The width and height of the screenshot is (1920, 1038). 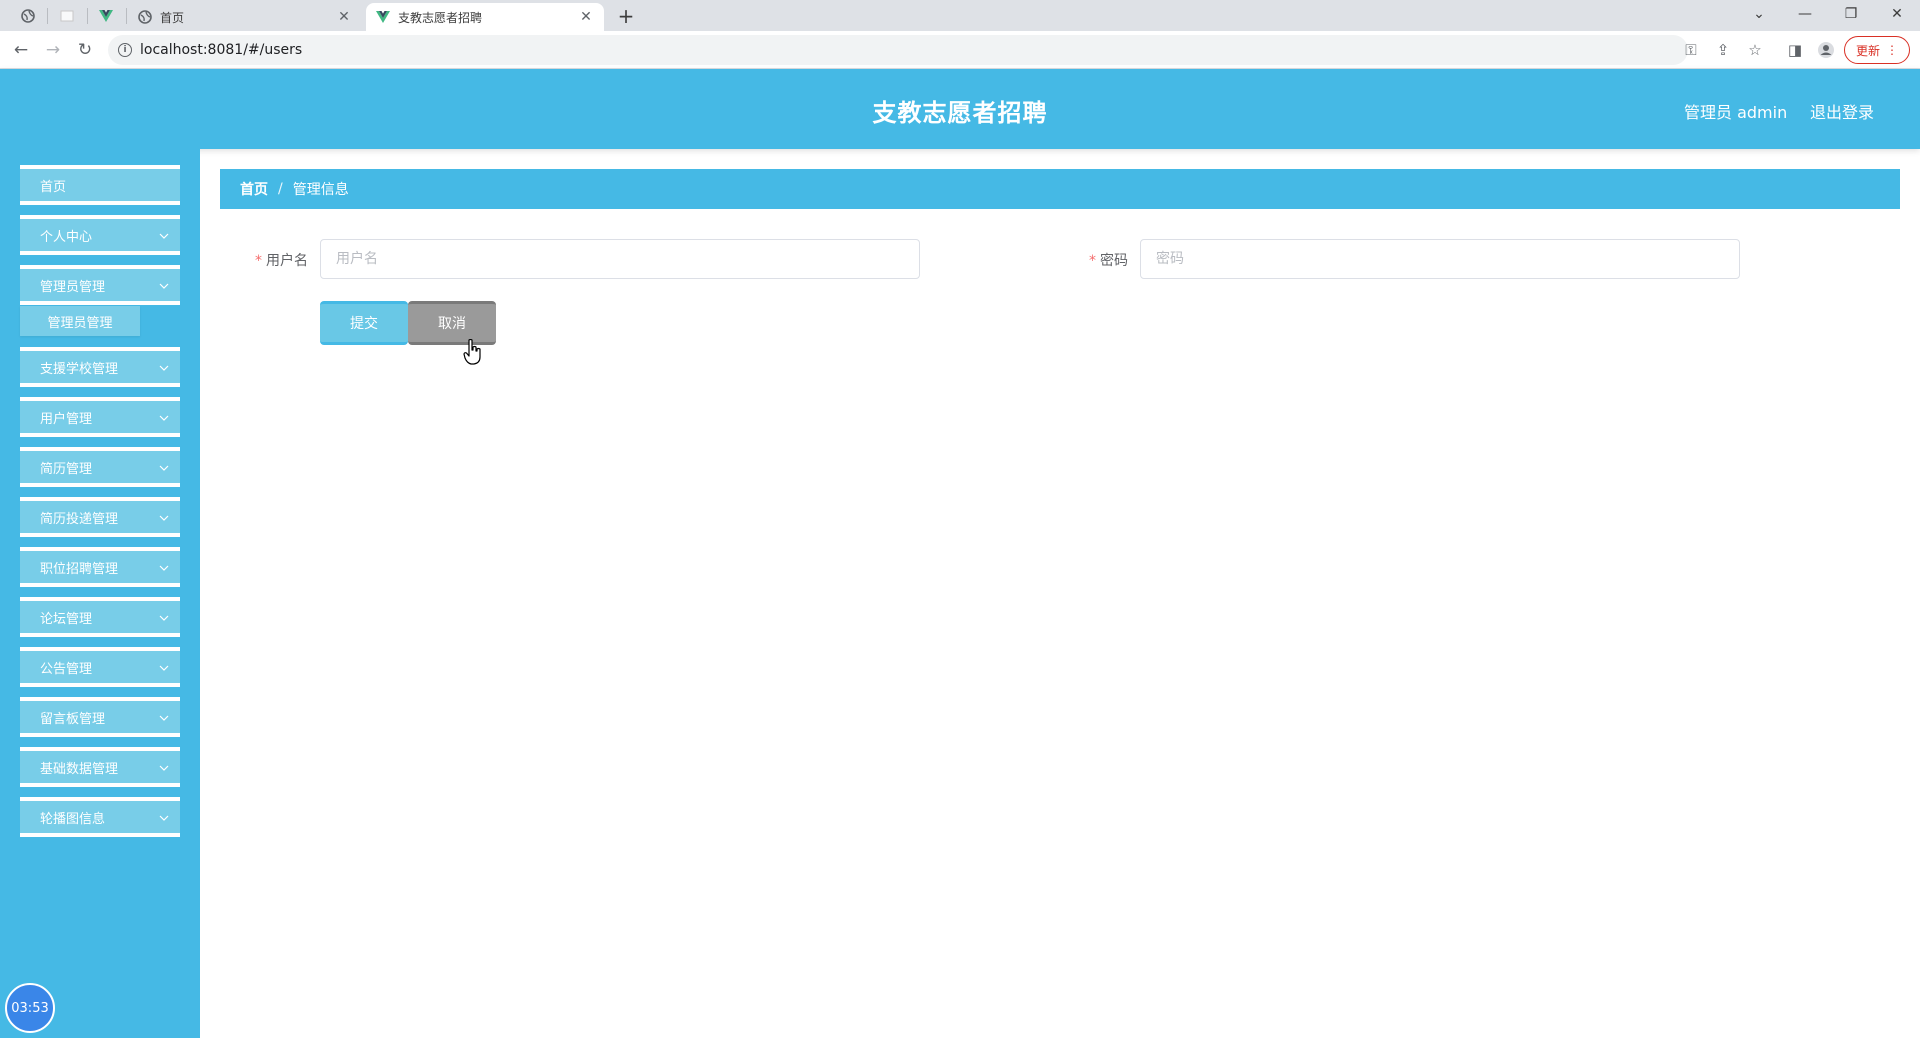 I want to click on sidebar-item-label: 留言板管理, so click(x=73, y=719).